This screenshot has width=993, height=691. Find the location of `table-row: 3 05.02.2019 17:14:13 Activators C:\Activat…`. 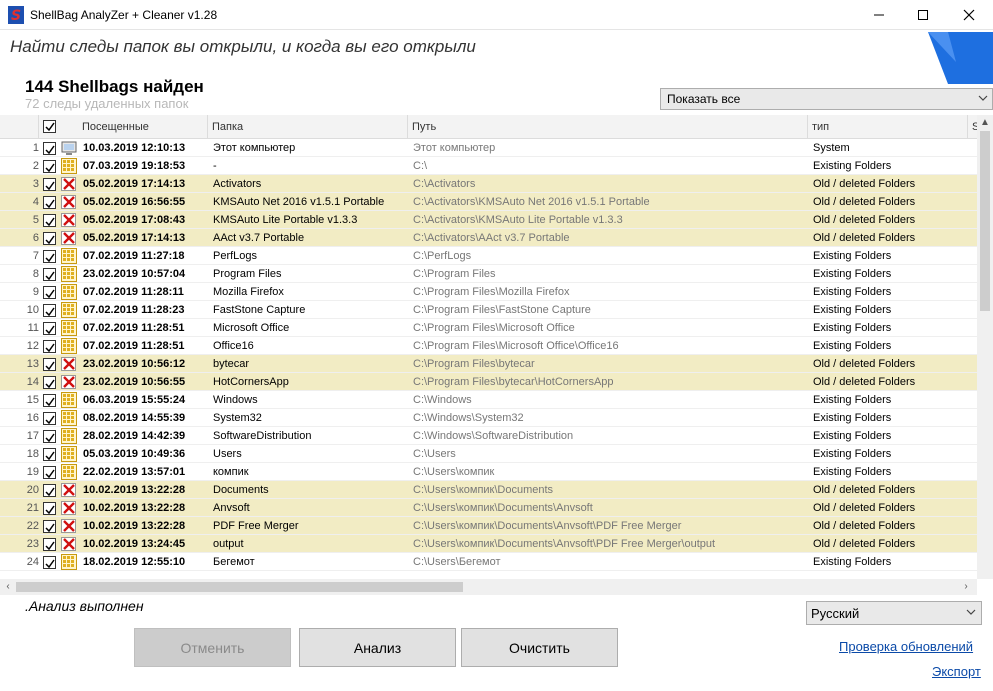

table-row: 3 05.02.2019 17:14:13 Activators C:\Activat… is located at coordinates (488, 184).